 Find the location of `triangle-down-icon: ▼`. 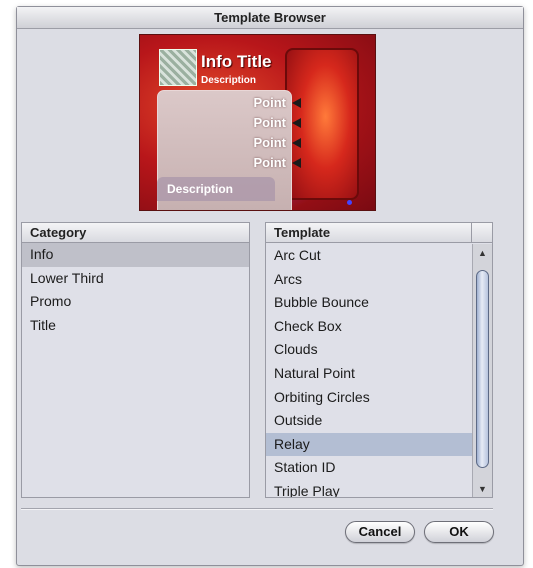

triangle-down-icon: ▼ is located at coordinates (482, 489).